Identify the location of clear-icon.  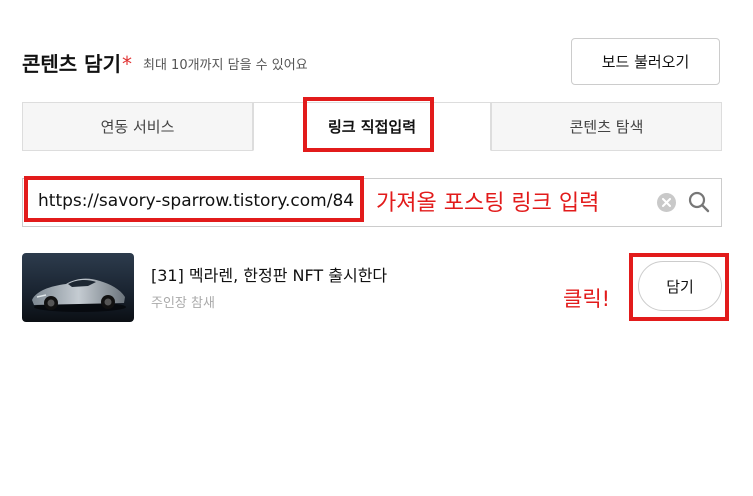
(666, 202).